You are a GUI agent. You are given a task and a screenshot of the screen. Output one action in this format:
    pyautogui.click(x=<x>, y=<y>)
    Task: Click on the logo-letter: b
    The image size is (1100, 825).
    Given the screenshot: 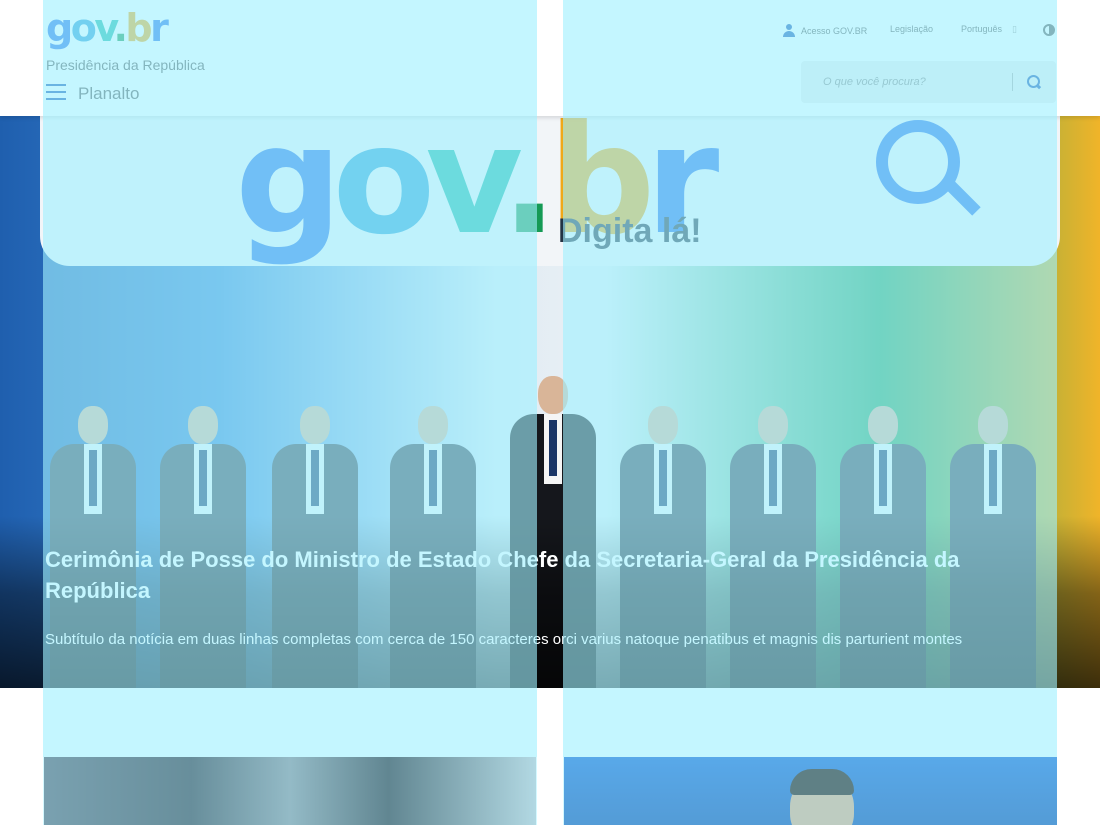 What is the action you would take?
    pyautogui.click(x=138, y=28)
    